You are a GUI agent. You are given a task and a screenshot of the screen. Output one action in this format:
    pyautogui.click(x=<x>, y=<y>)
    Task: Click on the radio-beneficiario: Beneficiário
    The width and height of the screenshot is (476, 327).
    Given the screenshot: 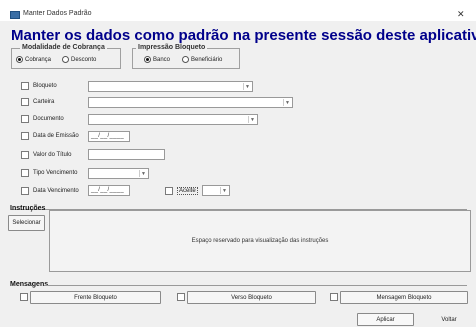 What is the action you would take?
    pyautogui.click(x=202, y=59)
    